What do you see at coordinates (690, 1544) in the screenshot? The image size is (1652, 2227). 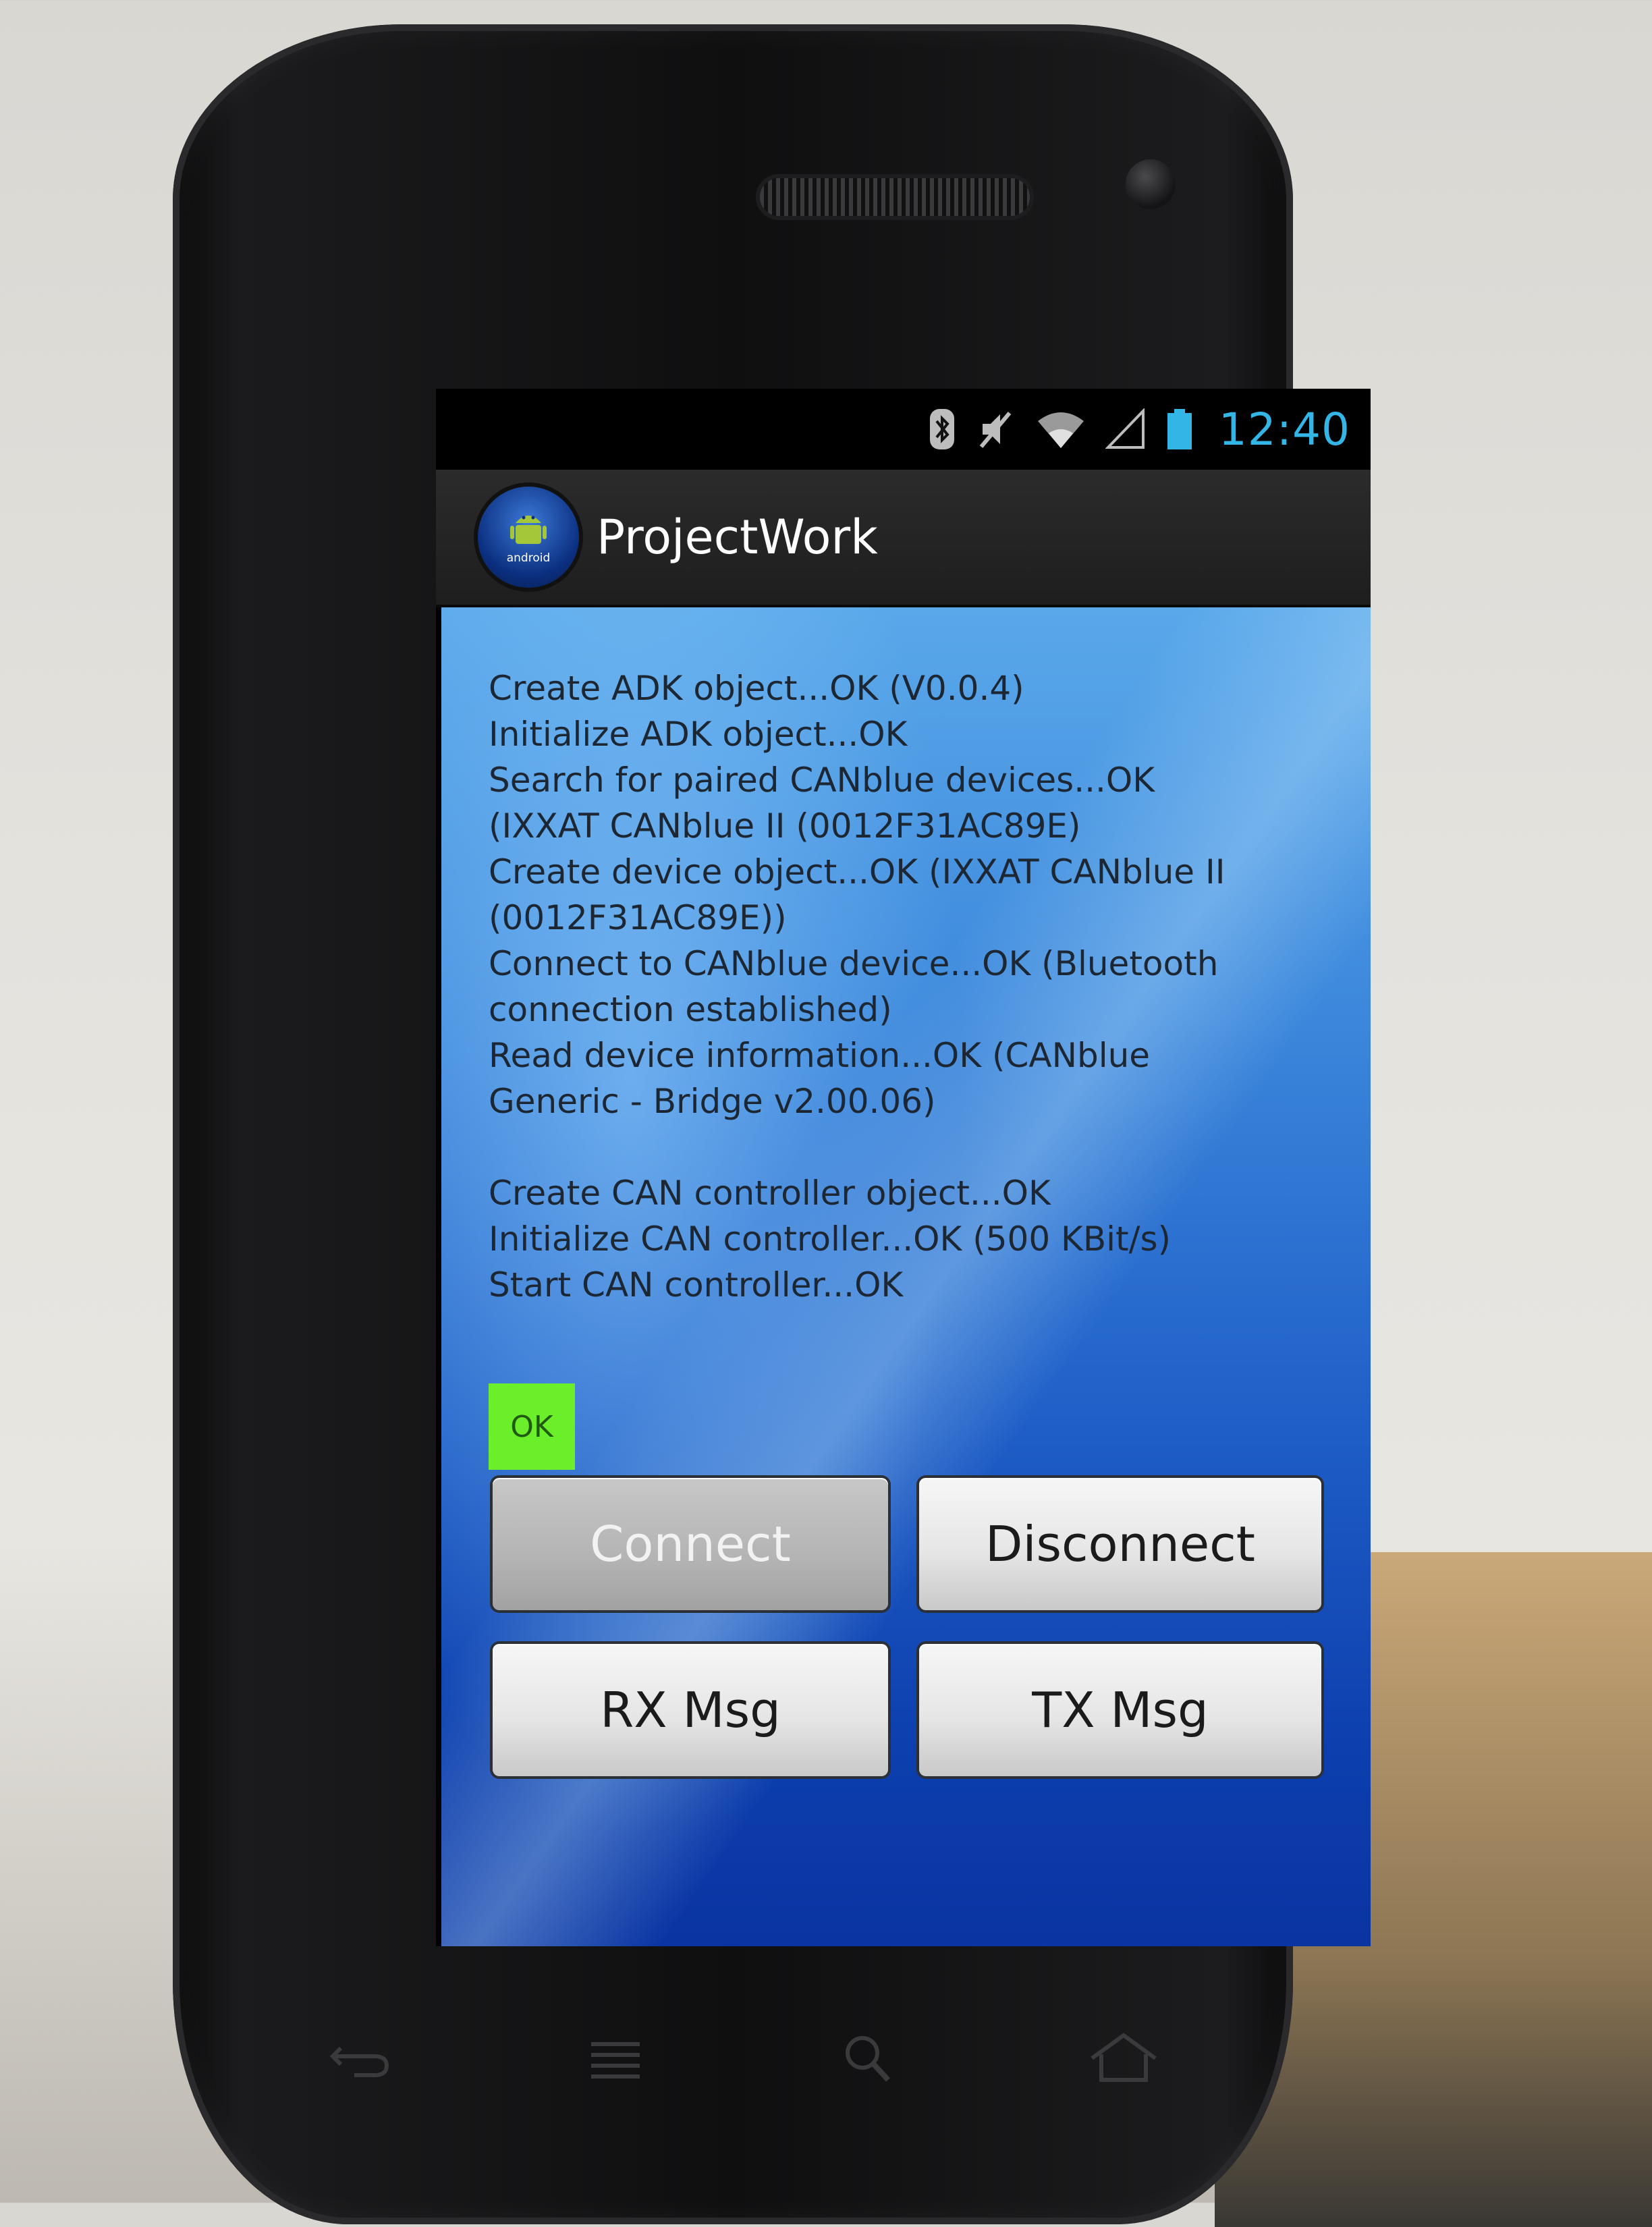 I see `connect-button: Connect` at bounding box center [690, 1544].